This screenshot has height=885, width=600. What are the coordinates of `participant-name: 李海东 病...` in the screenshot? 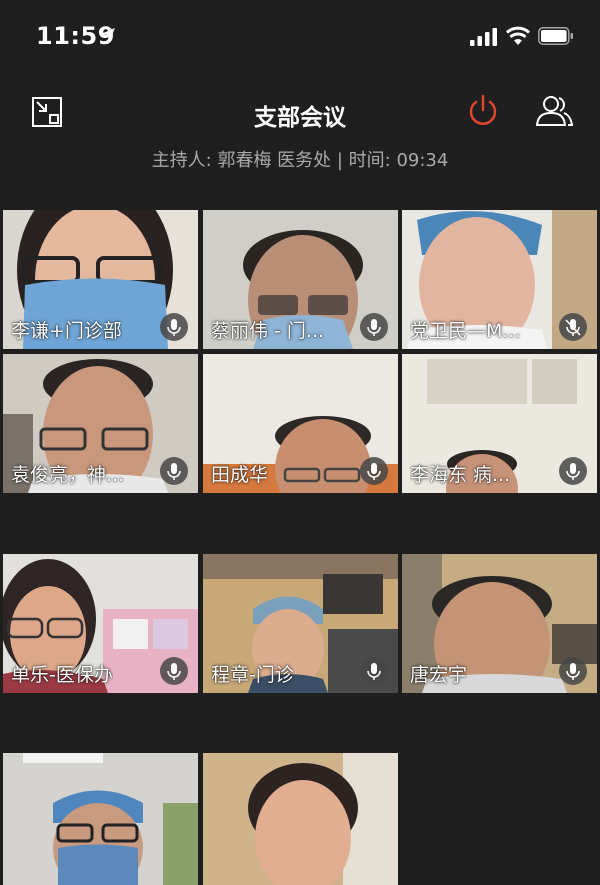 It's located at (460, 475).